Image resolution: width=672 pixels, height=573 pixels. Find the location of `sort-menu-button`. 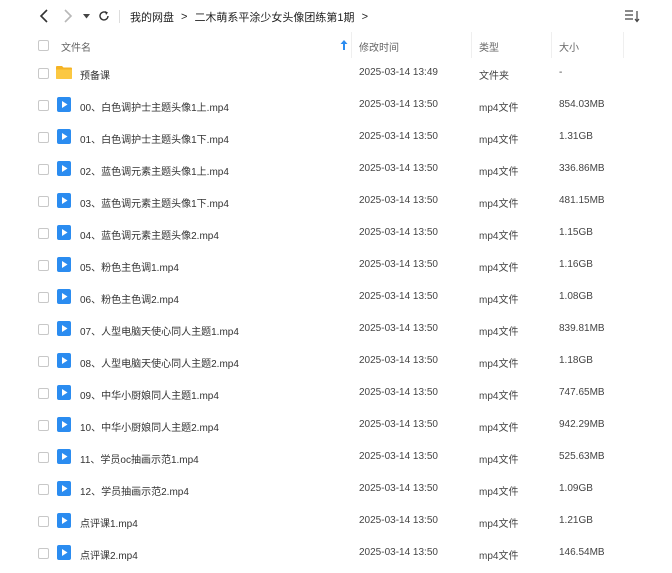

sort-menu-button is located at coordinates (632, 16).